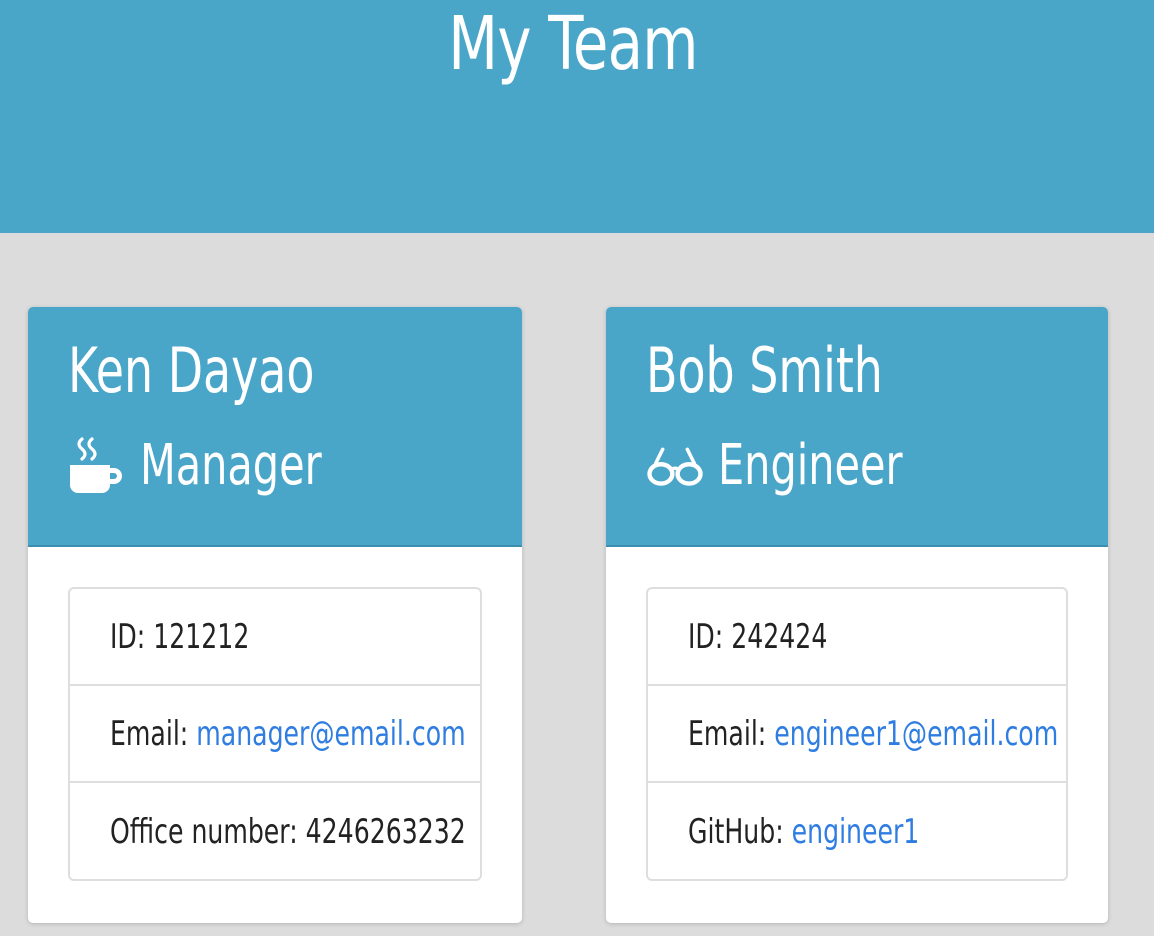  Describe the element at coordinates (208, 831) in the screenshot. I see `office-number-label: Office number:` at that location.